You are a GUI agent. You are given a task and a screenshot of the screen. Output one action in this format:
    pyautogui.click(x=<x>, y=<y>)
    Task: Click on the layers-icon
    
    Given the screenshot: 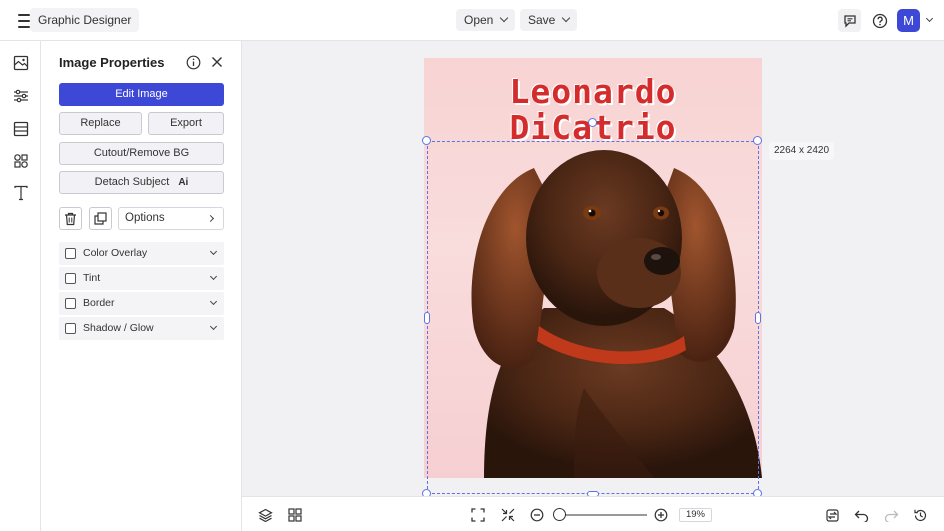 What is the action you would take?
    pyautogui.click(x=265, y=515)
    